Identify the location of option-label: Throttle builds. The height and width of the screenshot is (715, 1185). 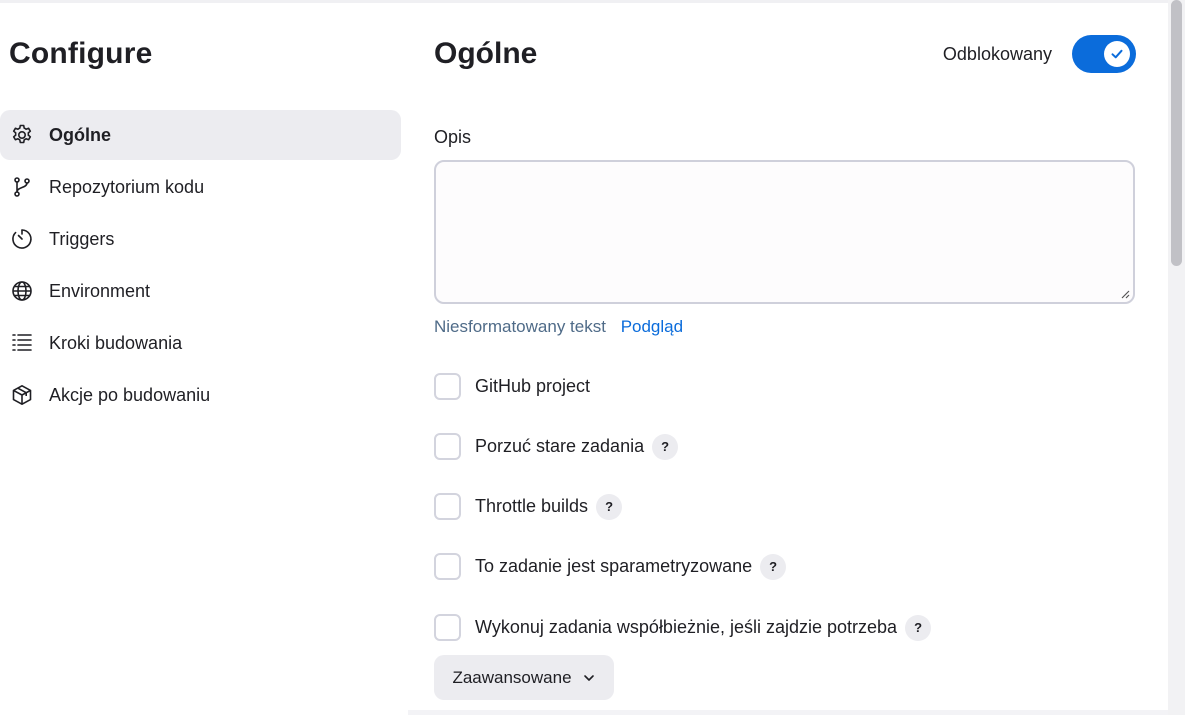
(531, 506).